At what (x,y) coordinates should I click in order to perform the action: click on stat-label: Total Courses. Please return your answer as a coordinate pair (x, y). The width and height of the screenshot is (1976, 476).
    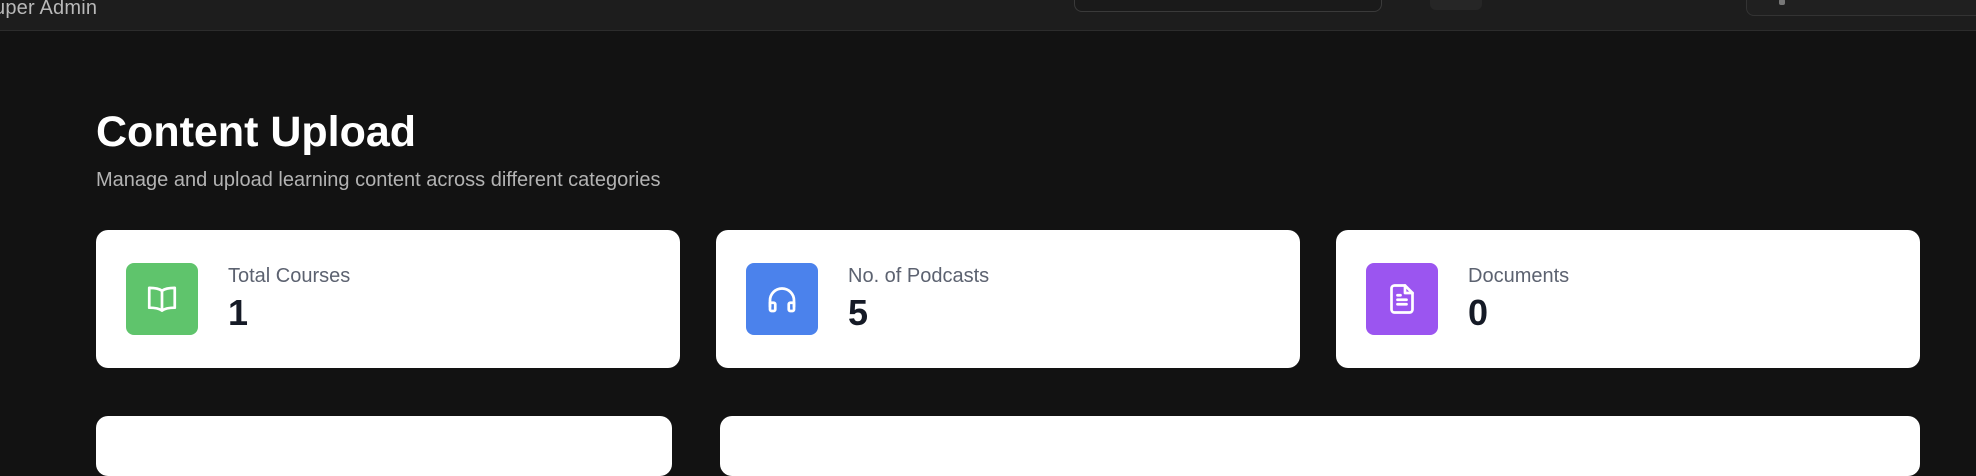
    Looking at the image, I should click on (289, 276).